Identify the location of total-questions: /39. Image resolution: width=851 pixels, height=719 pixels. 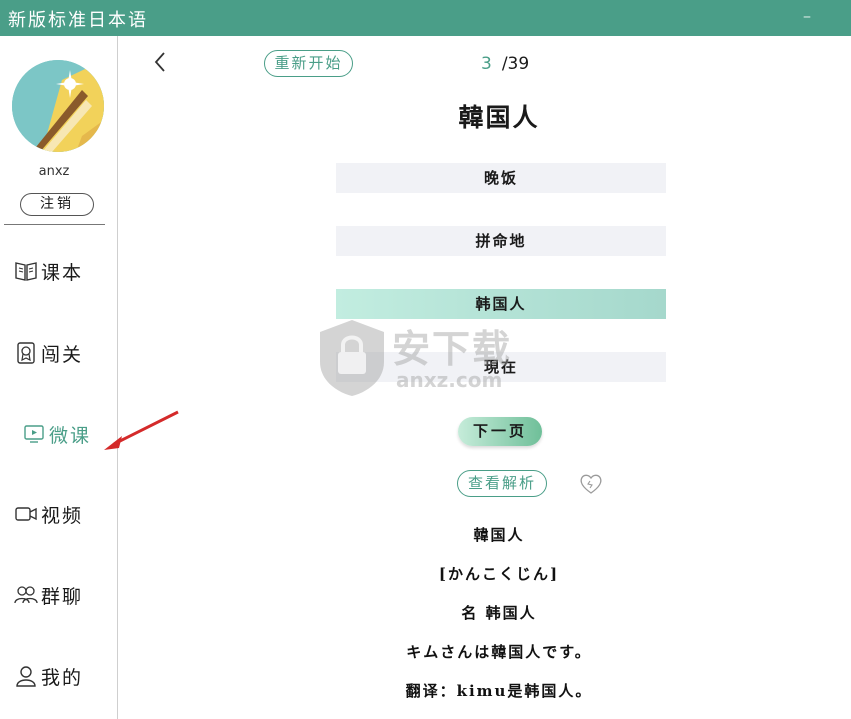
(515, 64).